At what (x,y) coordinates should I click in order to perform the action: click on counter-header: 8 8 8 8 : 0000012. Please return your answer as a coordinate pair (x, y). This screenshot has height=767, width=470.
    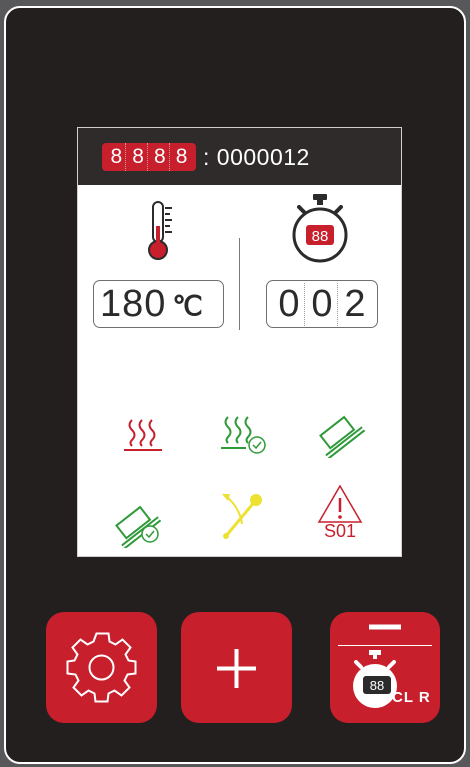
    Looking at the image, I should click on (239, 156).